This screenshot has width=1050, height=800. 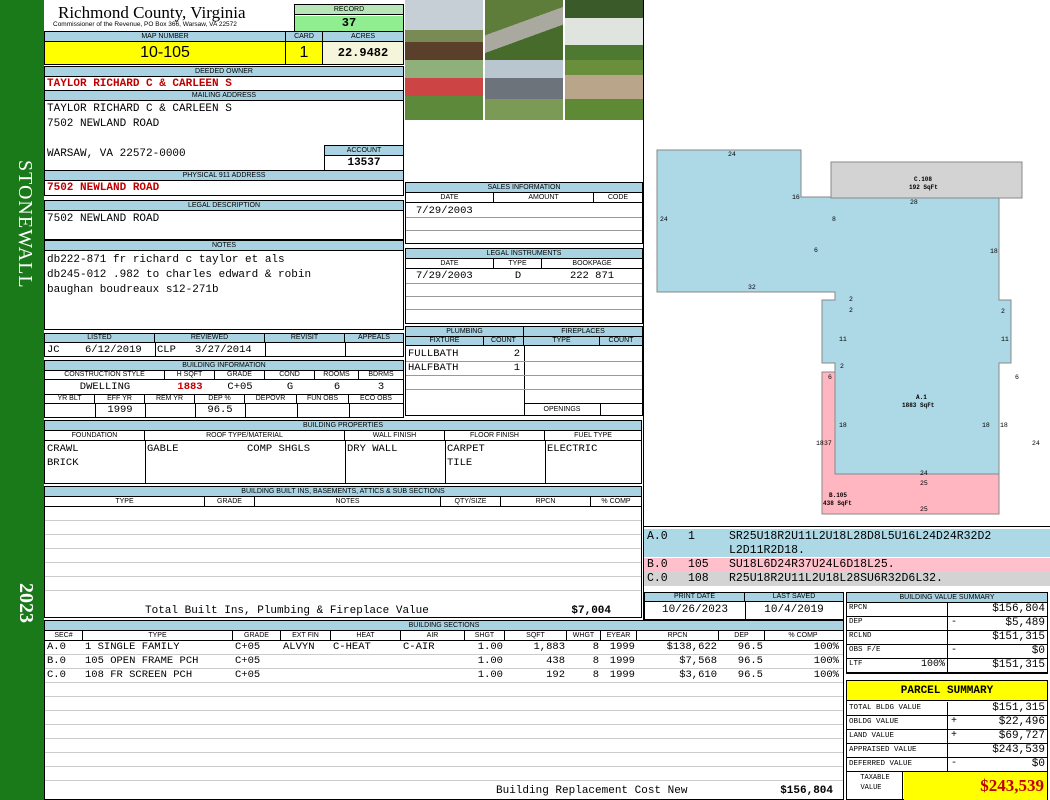 I want to click on depreciation-pct: 96.5, so click(x=220, y=410).